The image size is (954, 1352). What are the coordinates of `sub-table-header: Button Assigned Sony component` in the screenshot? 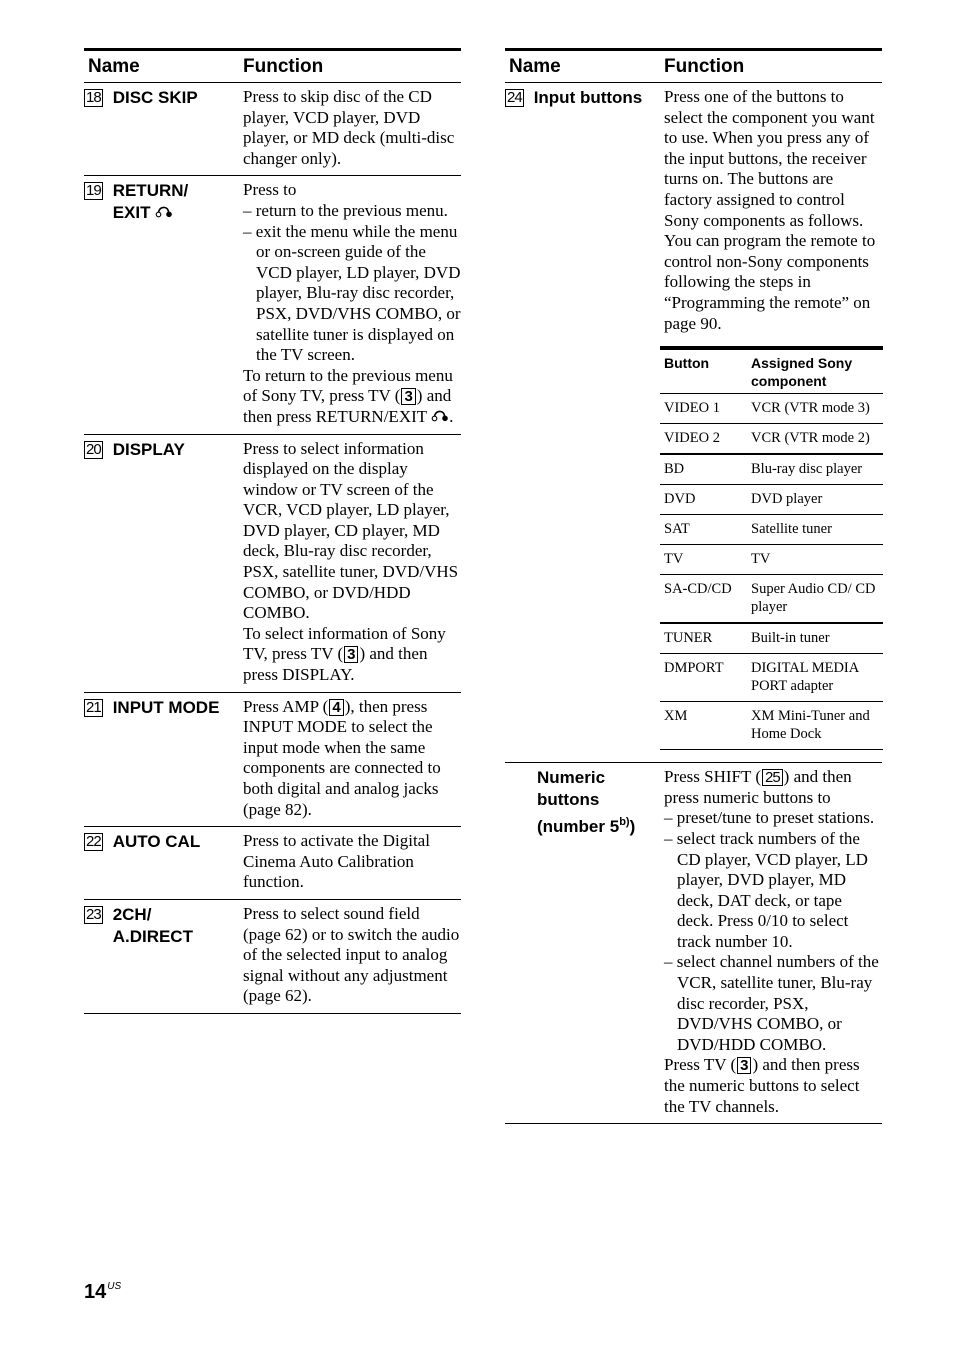 It's located at (771, 372).